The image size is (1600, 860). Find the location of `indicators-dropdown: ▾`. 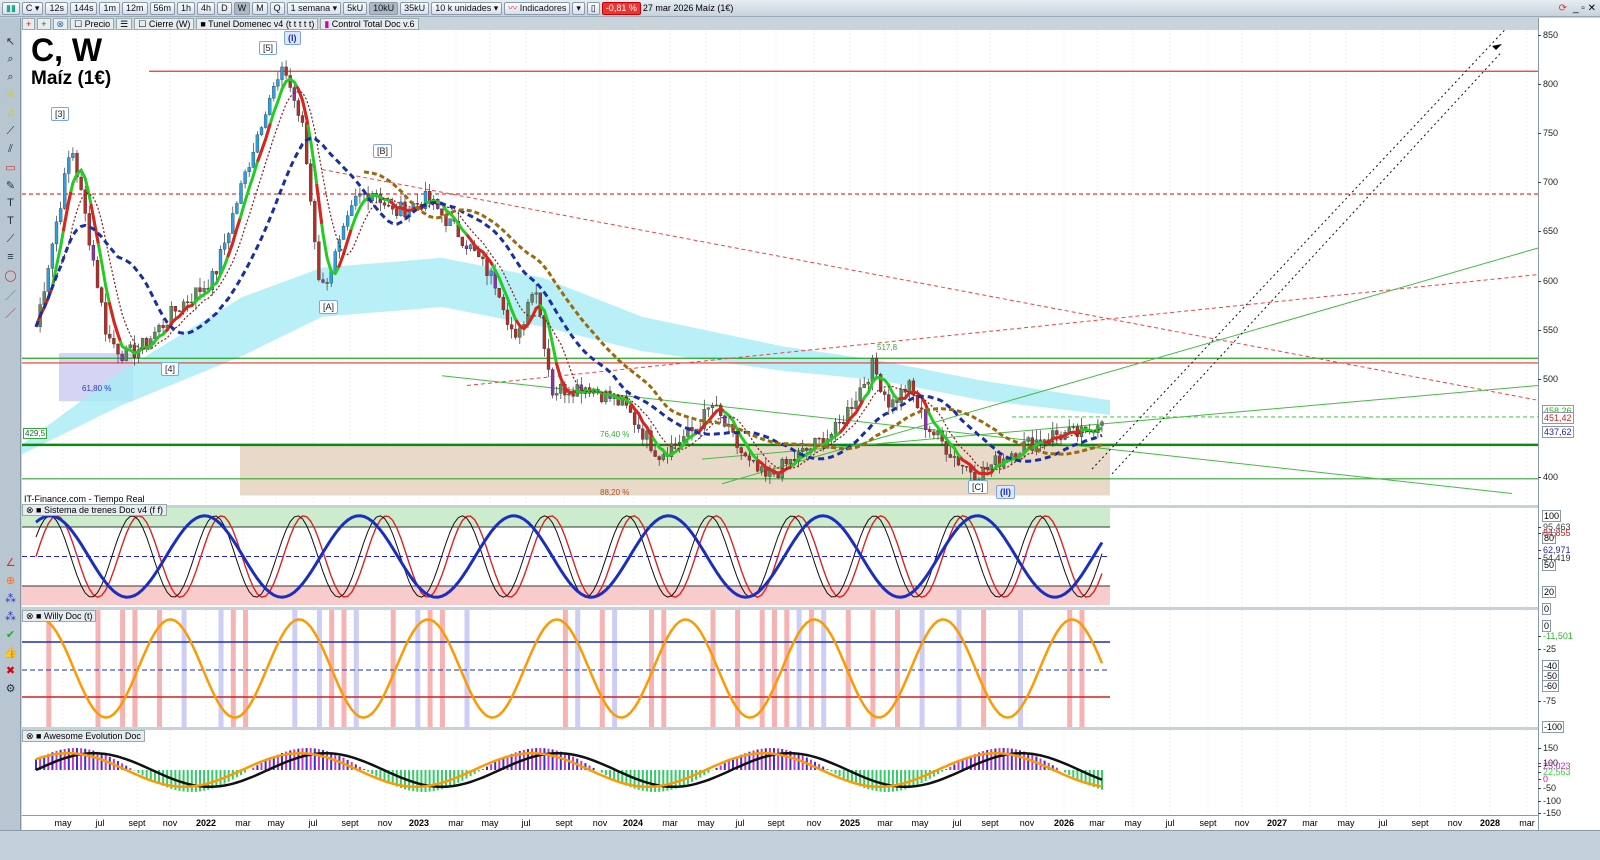

indicators-dropdown: ▾ is located at coordinates (578, 8).